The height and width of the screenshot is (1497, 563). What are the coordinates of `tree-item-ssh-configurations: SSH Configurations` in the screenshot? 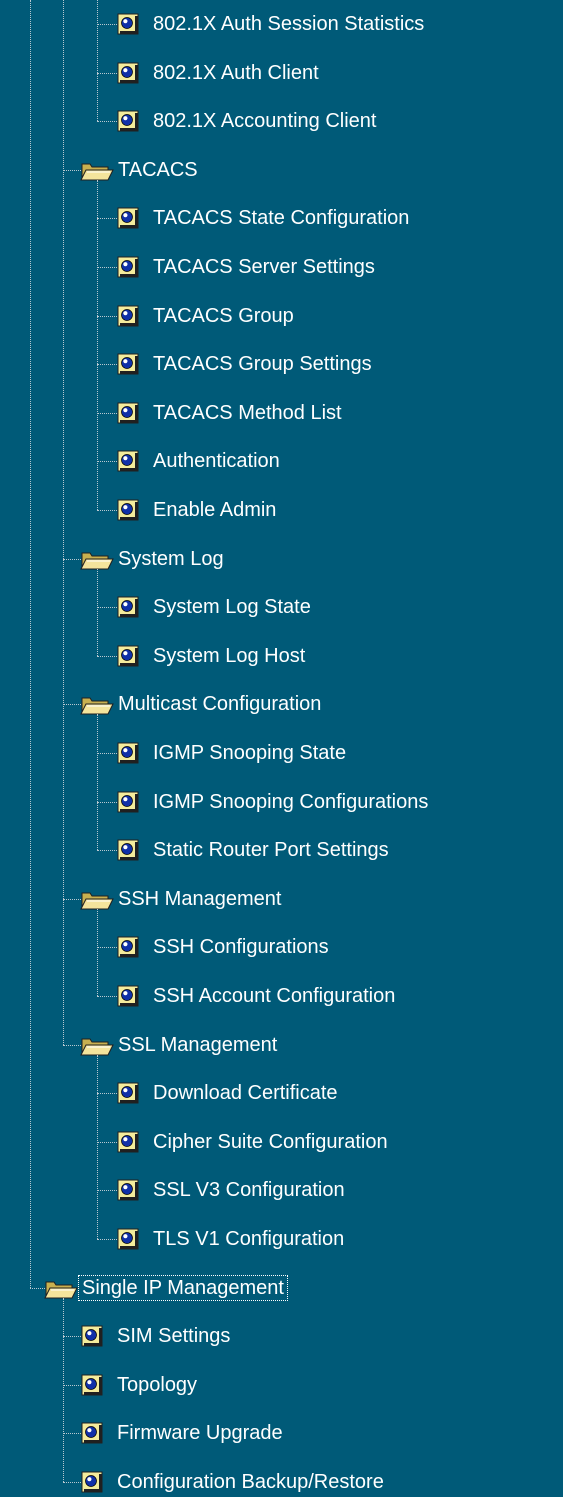 It's located at (224, 947).